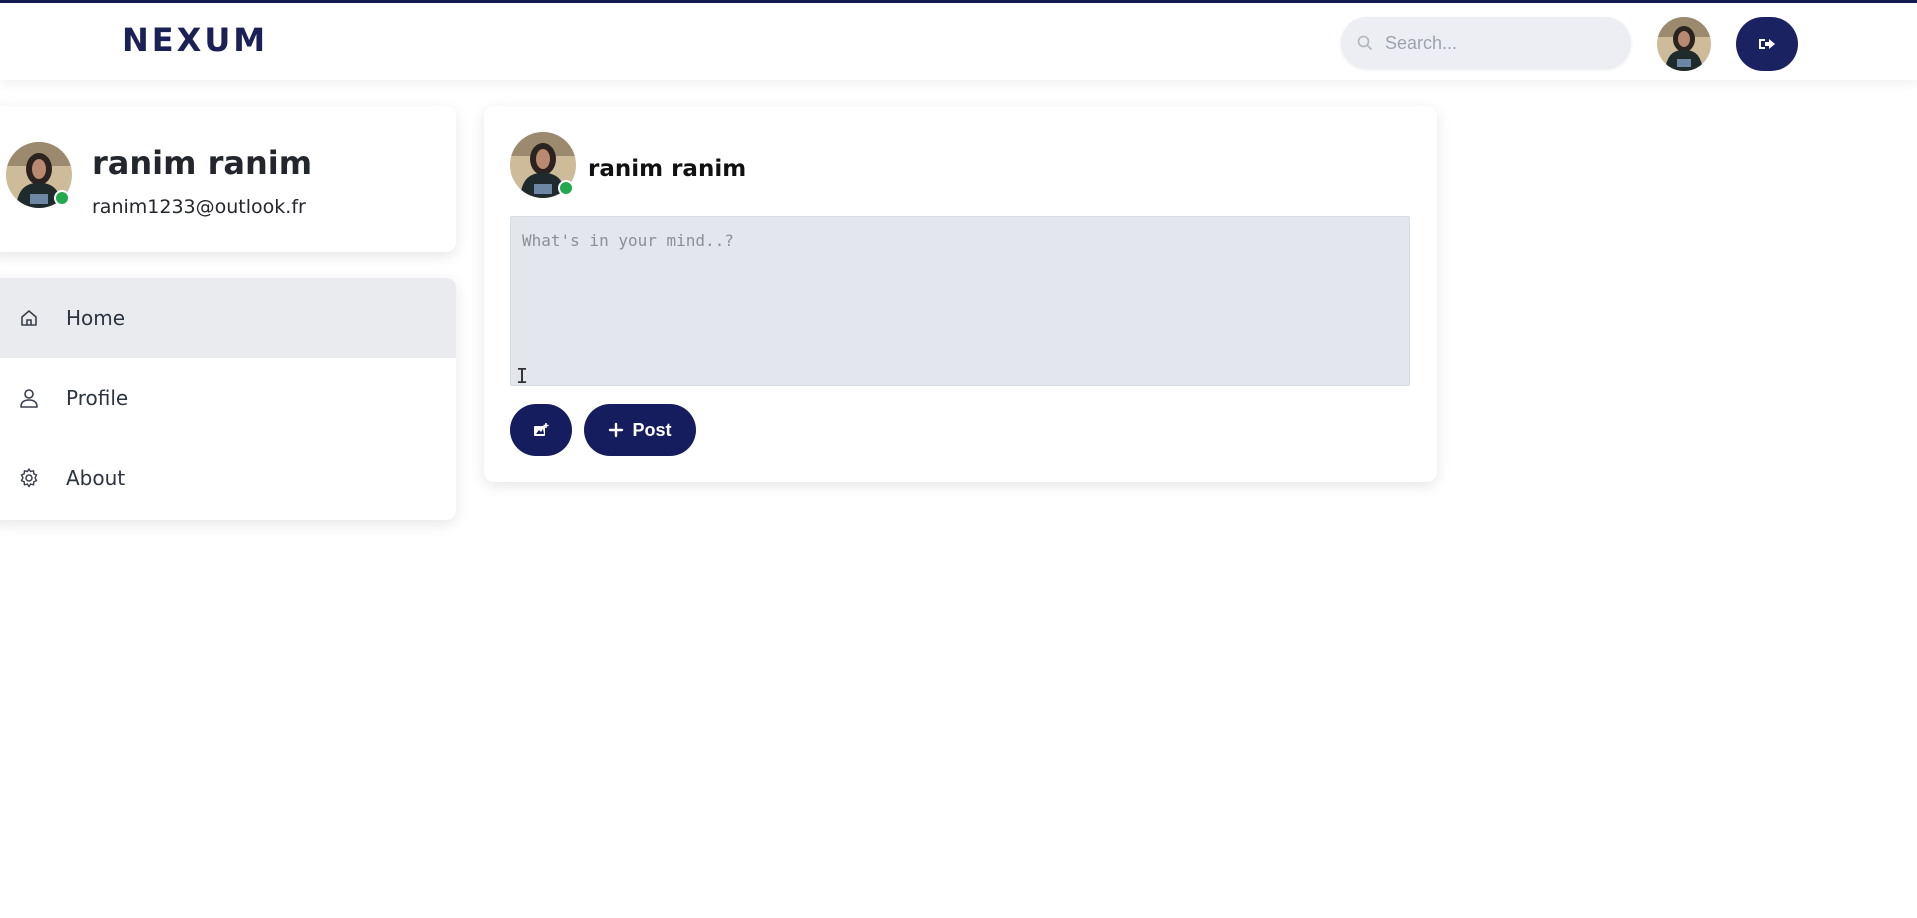 The image size is (1917, 918). I want to click on composer-author-name: ranim ranim, so click(667, 169).